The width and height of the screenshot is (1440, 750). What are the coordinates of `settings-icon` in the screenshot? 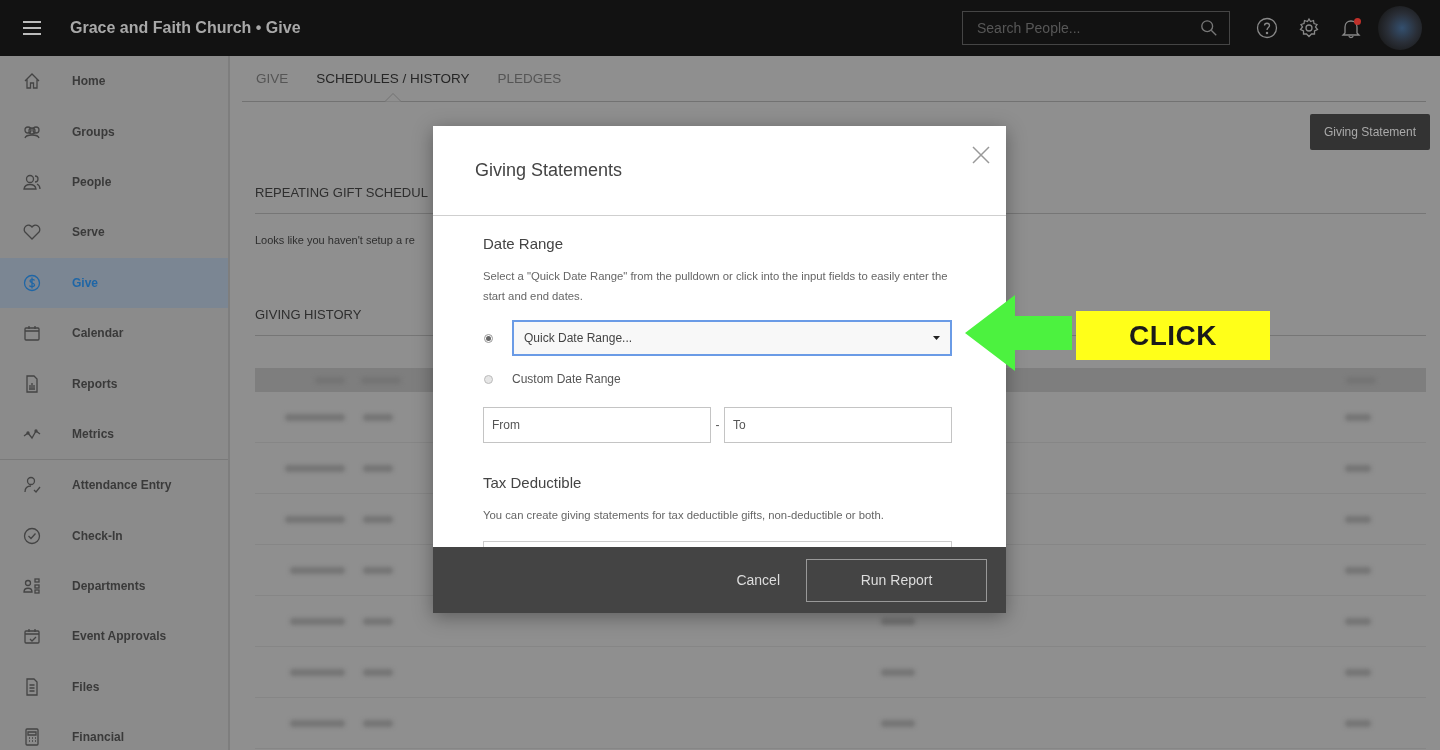 It's located at (1309, 28).